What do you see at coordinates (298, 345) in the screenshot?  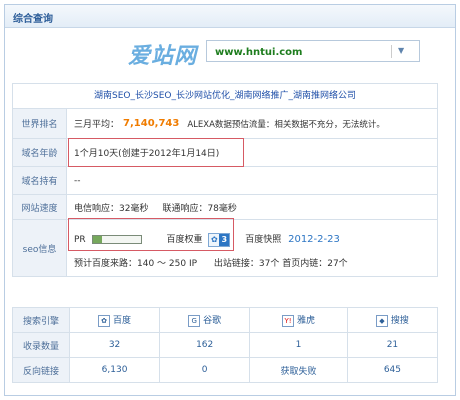 I see `indexed-yahoo: 1` at bounding box center [298, 345].